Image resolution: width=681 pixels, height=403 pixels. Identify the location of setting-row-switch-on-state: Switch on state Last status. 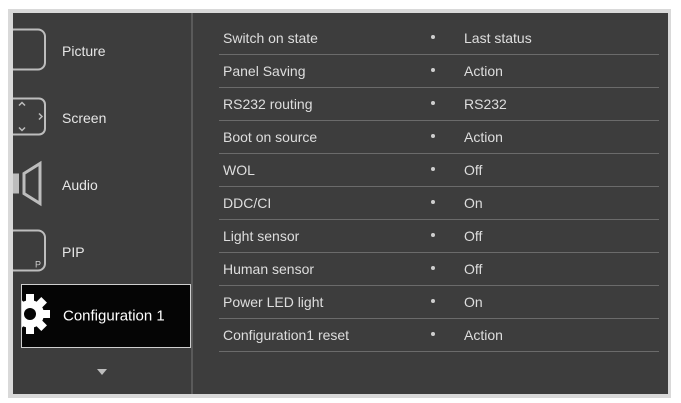
(439, 38).